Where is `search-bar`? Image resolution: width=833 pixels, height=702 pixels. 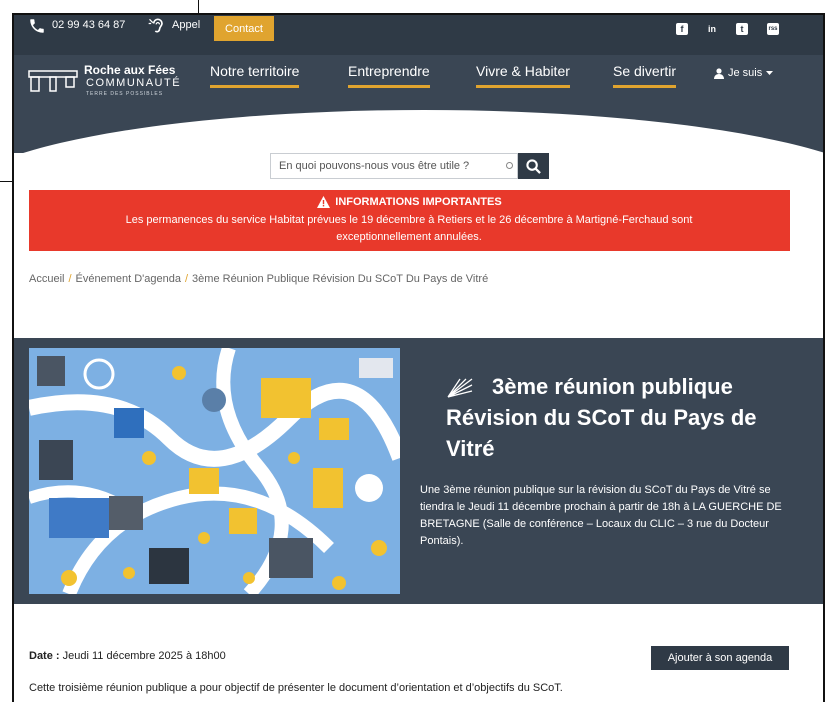
search-bar is located at coordinates (409, 166).